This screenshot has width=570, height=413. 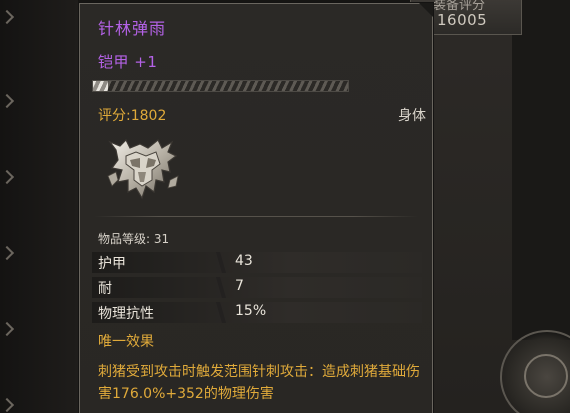 I want to click on item-name: 针林弹雨, so click(x=132, y=28).